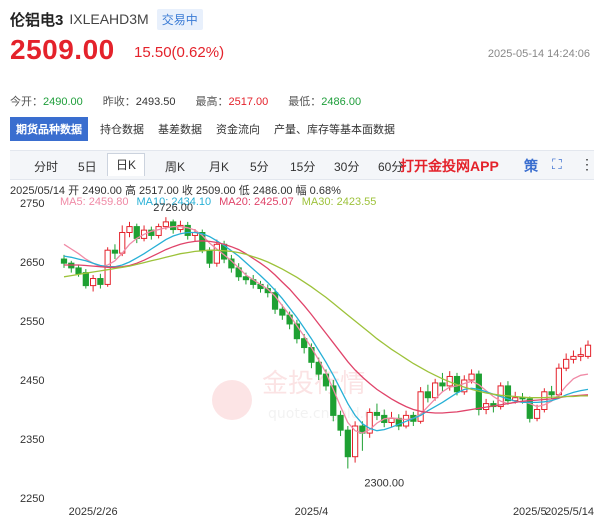 This screenshot has width=600, height=518. I want to click on extreme-label: 2726.00, so click(173, 208).